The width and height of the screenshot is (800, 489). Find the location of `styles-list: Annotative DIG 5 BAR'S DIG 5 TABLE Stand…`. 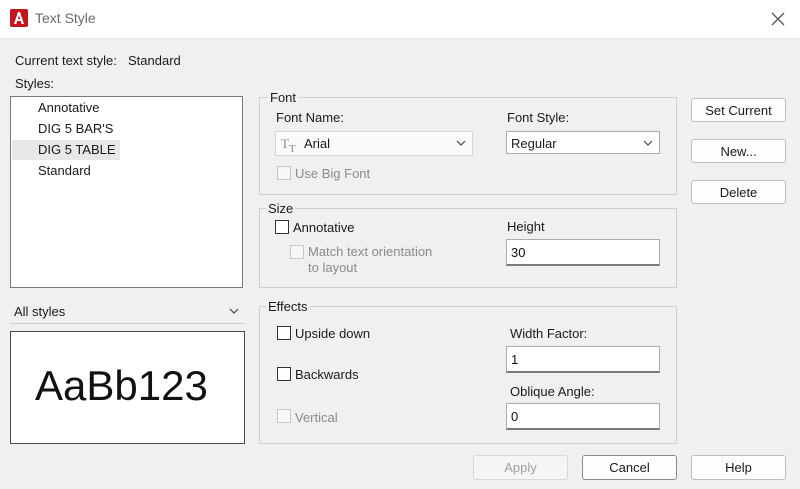

styles-list: Annotative DIG 5 BAR'S DIG 5 TABLE Stand… is located at coordinates (126, 192).